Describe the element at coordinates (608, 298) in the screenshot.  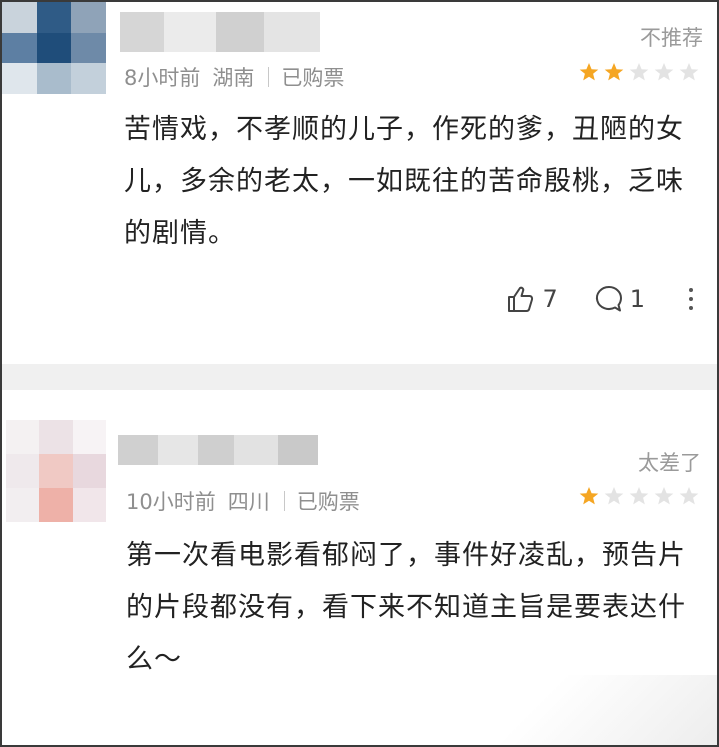
I see `comment-bubble-icon` at that location.